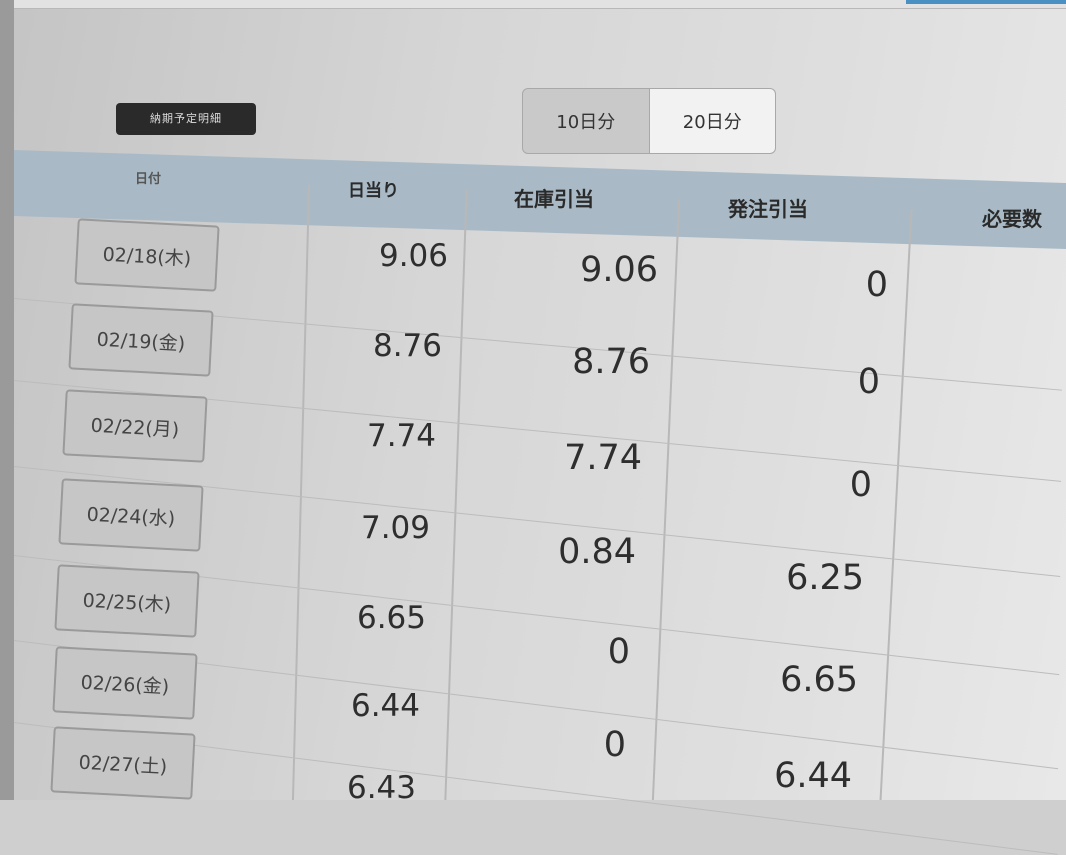 The image size is (1066, 855). I want to click on toggle-20-days: 20日分, so click(712, 121).